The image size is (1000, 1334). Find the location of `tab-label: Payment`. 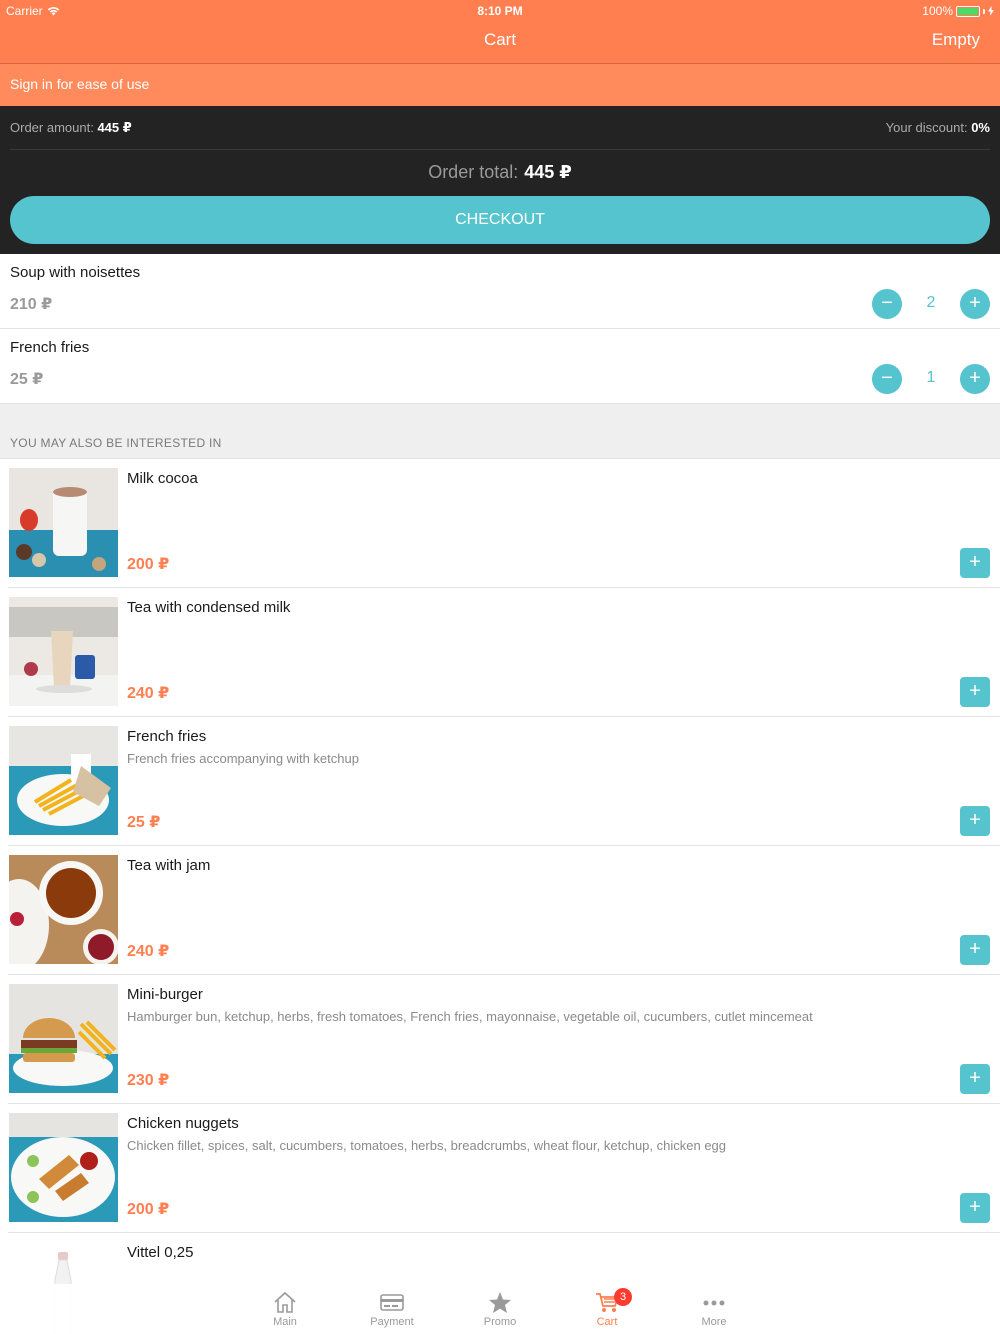

tab-label: Payment is located at coordinates (392, 1322).